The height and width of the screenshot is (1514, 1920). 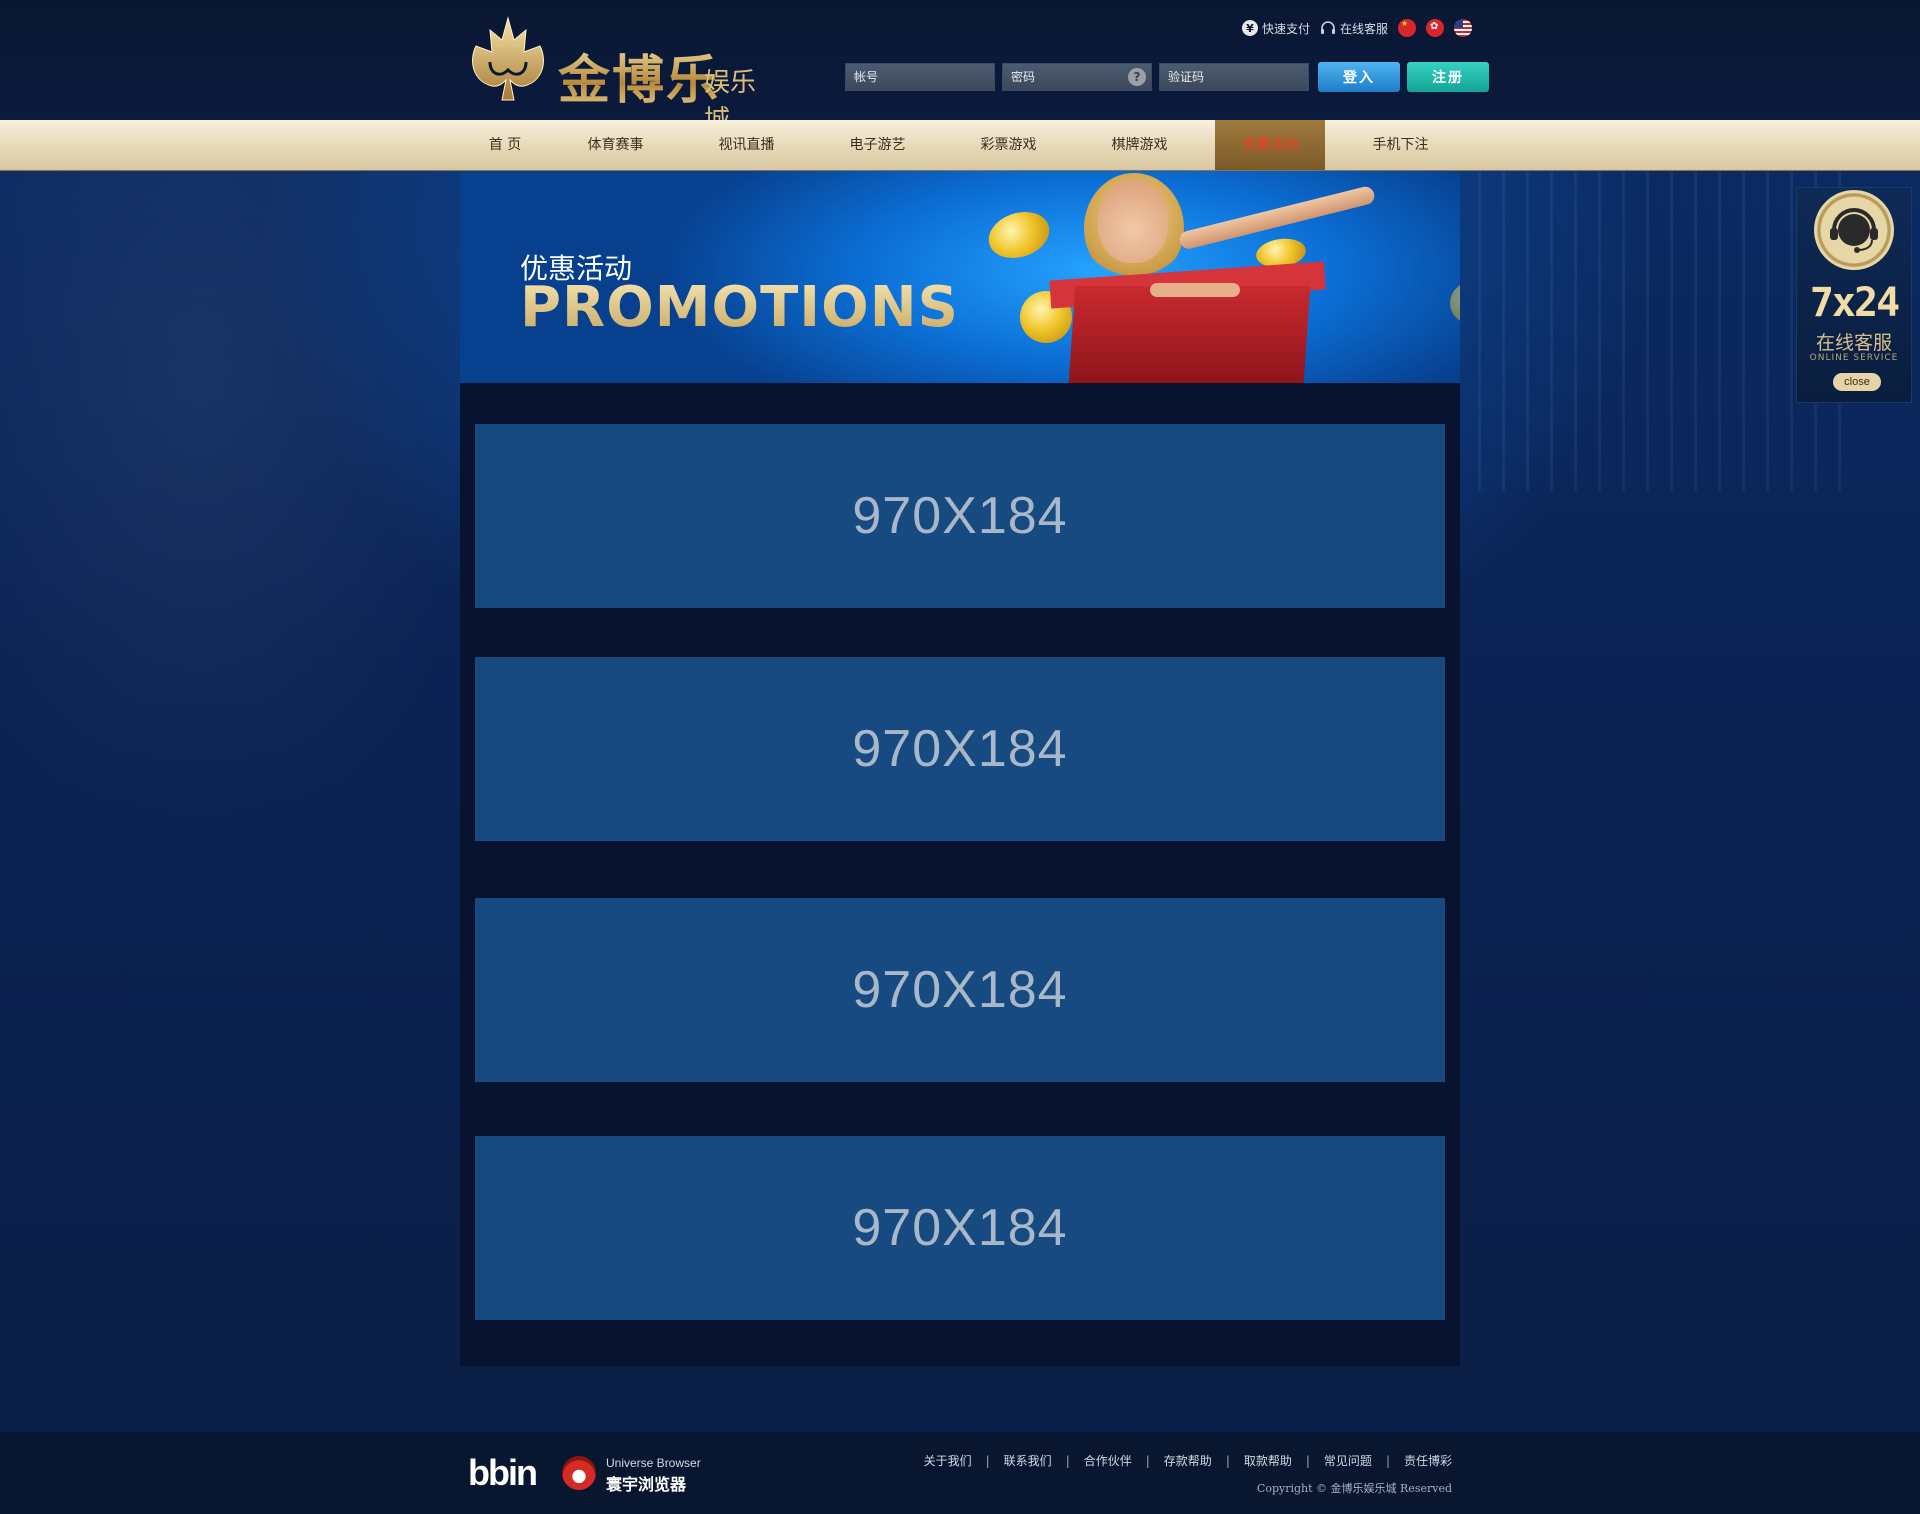 What do you see at coordinates (1189, 334) in the screenshot?
I see `gift-box` at bounding box center [1189, 334].